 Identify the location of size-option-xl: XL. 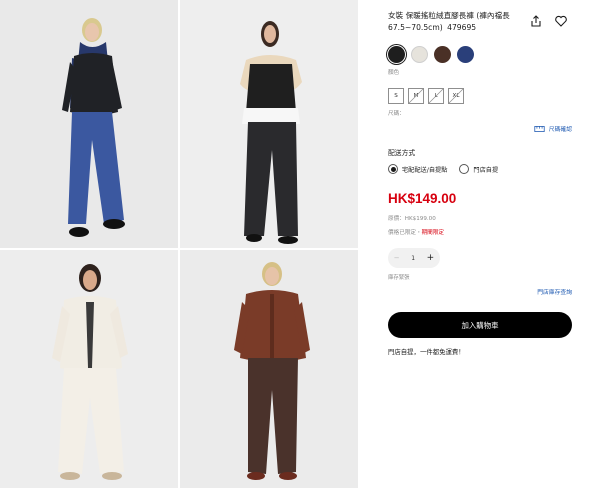
(456, 96).